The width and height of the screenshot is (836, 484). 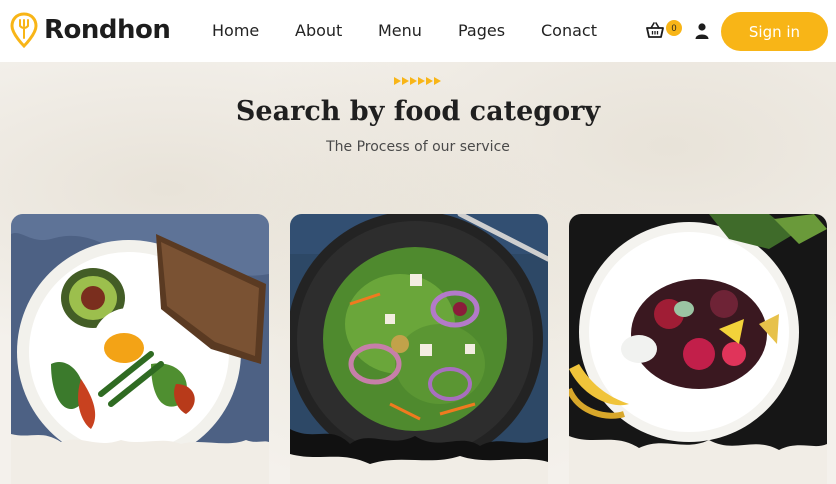 What do you see at coordinates (417, 81) in the screenshot?
I see `decorative-arrows-icon` at bounding box center [417, 81].